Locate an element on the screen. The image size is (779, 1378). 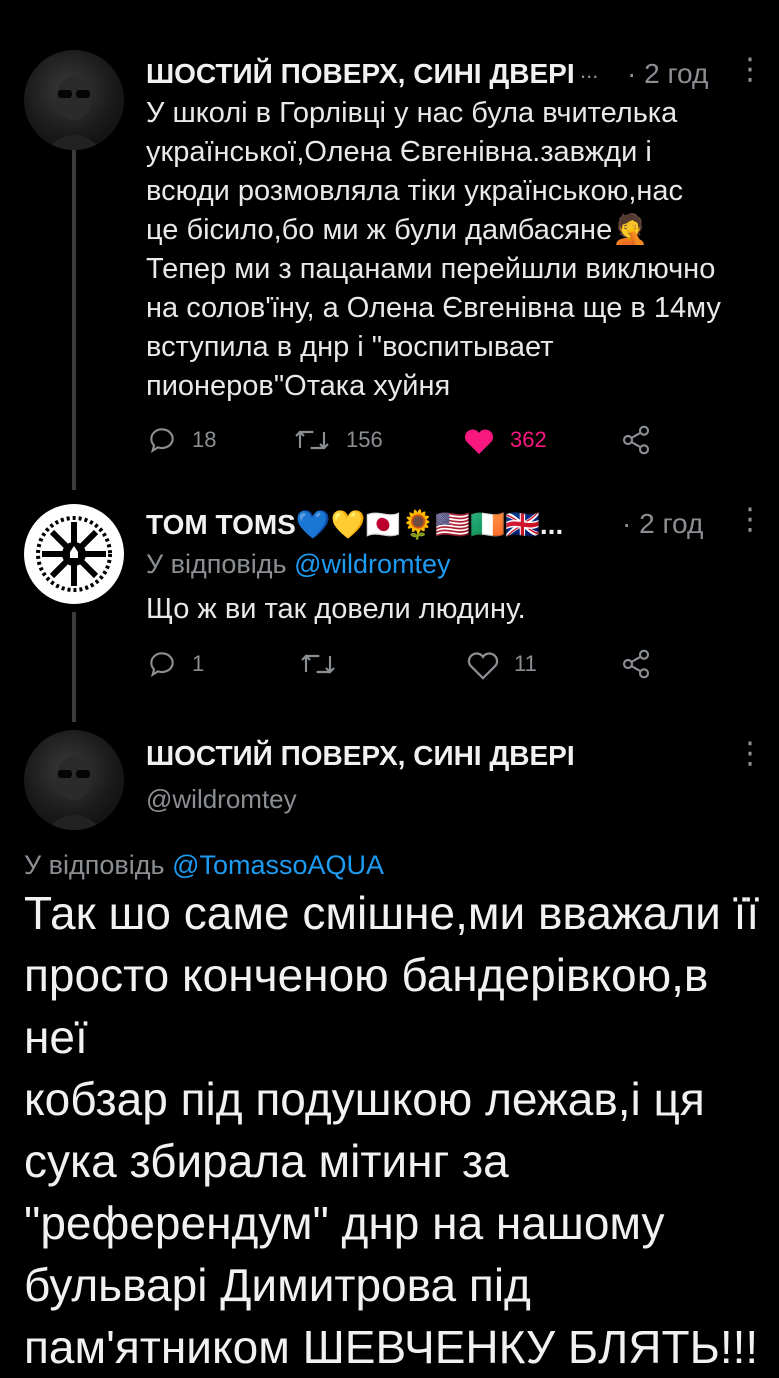
retweet-count: 156 is located at coordinates (364, 439).